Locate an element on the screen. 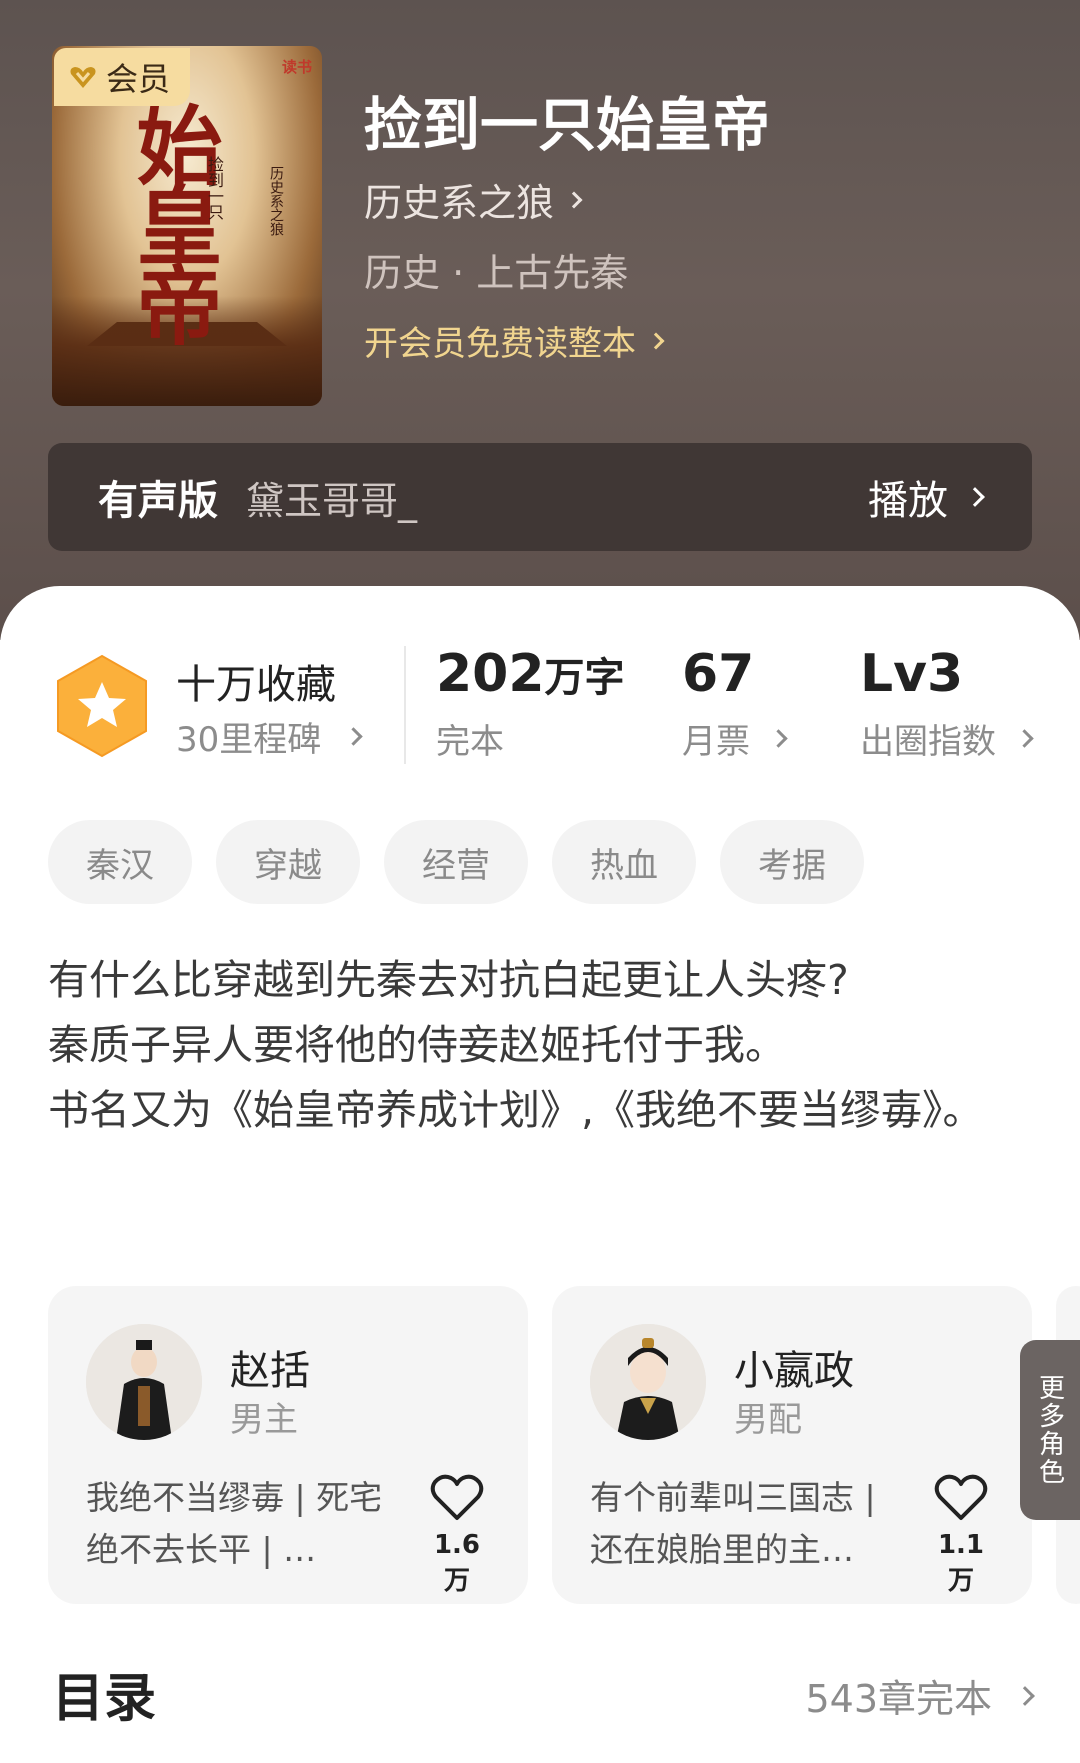  vip-badge: 会员 is located at coordinates (122, 77).